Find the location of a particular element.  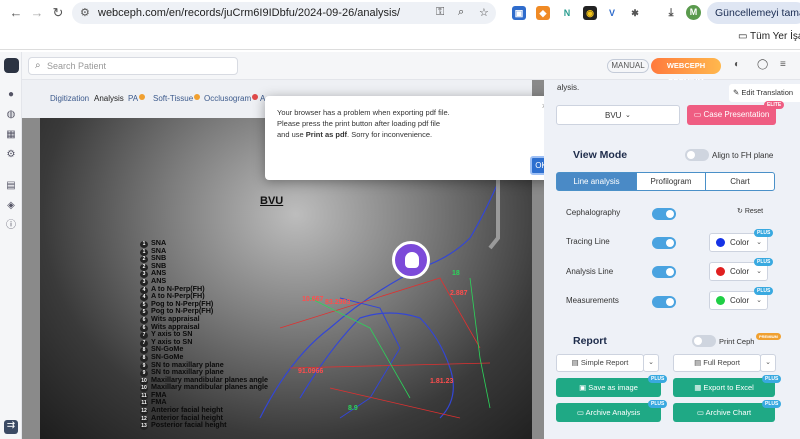

measurement-label: 91.0966 is located at coordinates (311, 371).